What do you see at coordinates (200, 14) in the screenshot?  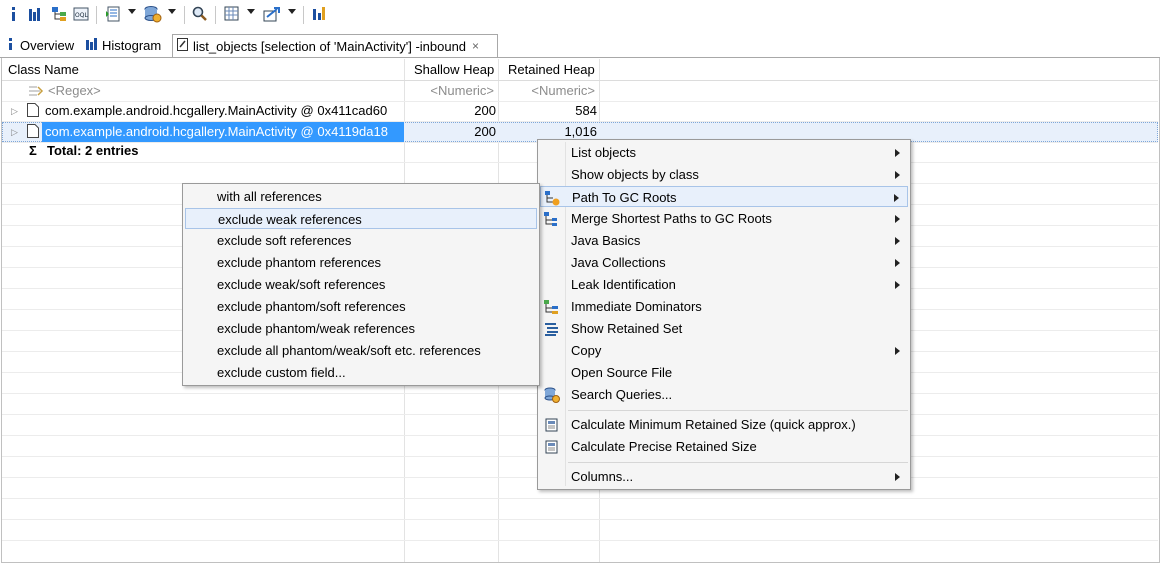 I see `search-icon` at bounding box center [200, 14].